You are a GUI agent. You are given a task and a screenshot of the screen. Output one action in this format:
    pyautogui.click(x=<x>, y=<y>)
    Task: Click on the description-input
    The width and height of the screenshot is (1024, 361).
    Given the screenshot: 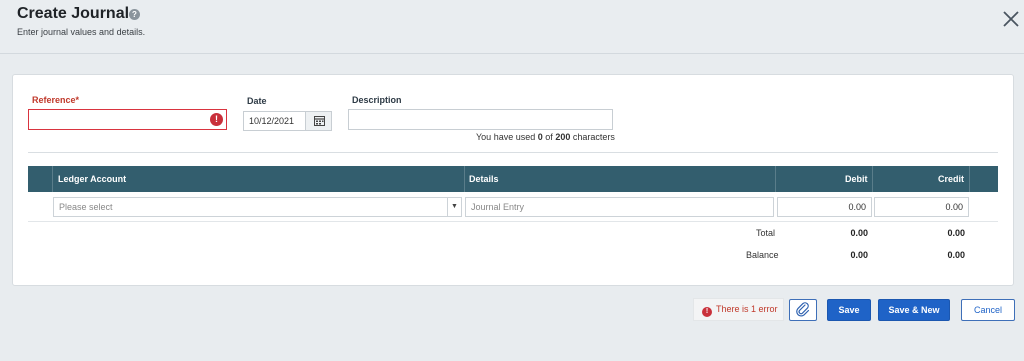 What is the action you would take?
    pyautogui.click(x=480, y=119)
    